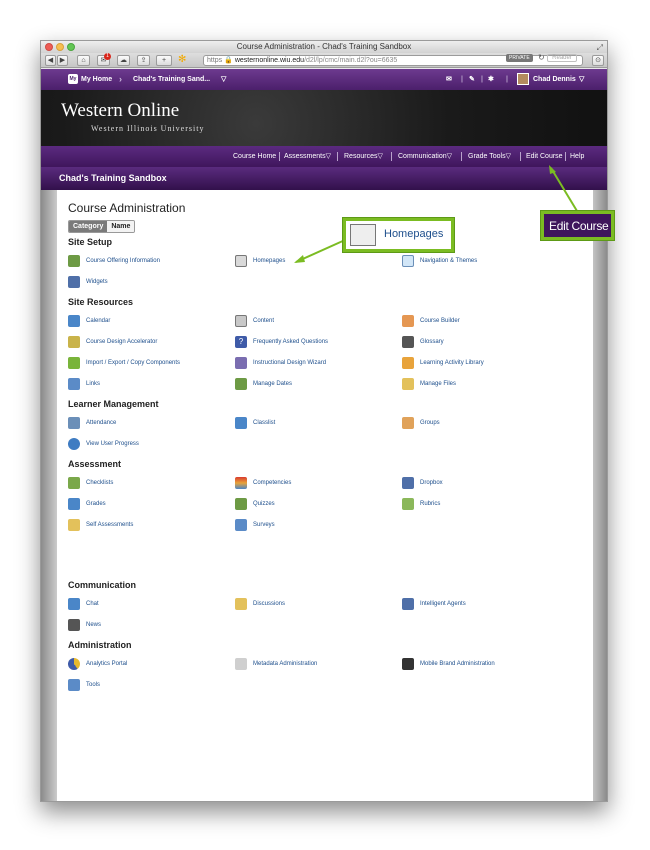 The height and width of the screenshot is (850, 650). I want to click on tool-label: Frequently Asked Questions, so click(291, 342).